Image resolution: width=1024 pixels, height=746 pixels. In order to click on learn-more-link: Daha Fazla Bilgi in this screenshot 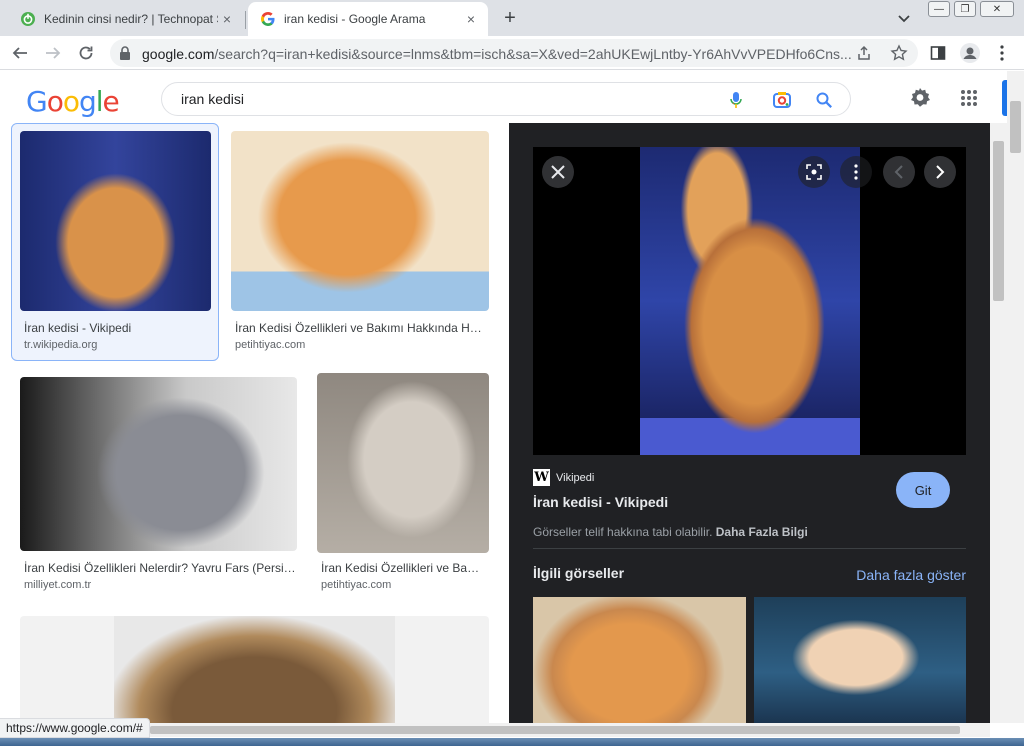, I will do `click(762, 532)`.